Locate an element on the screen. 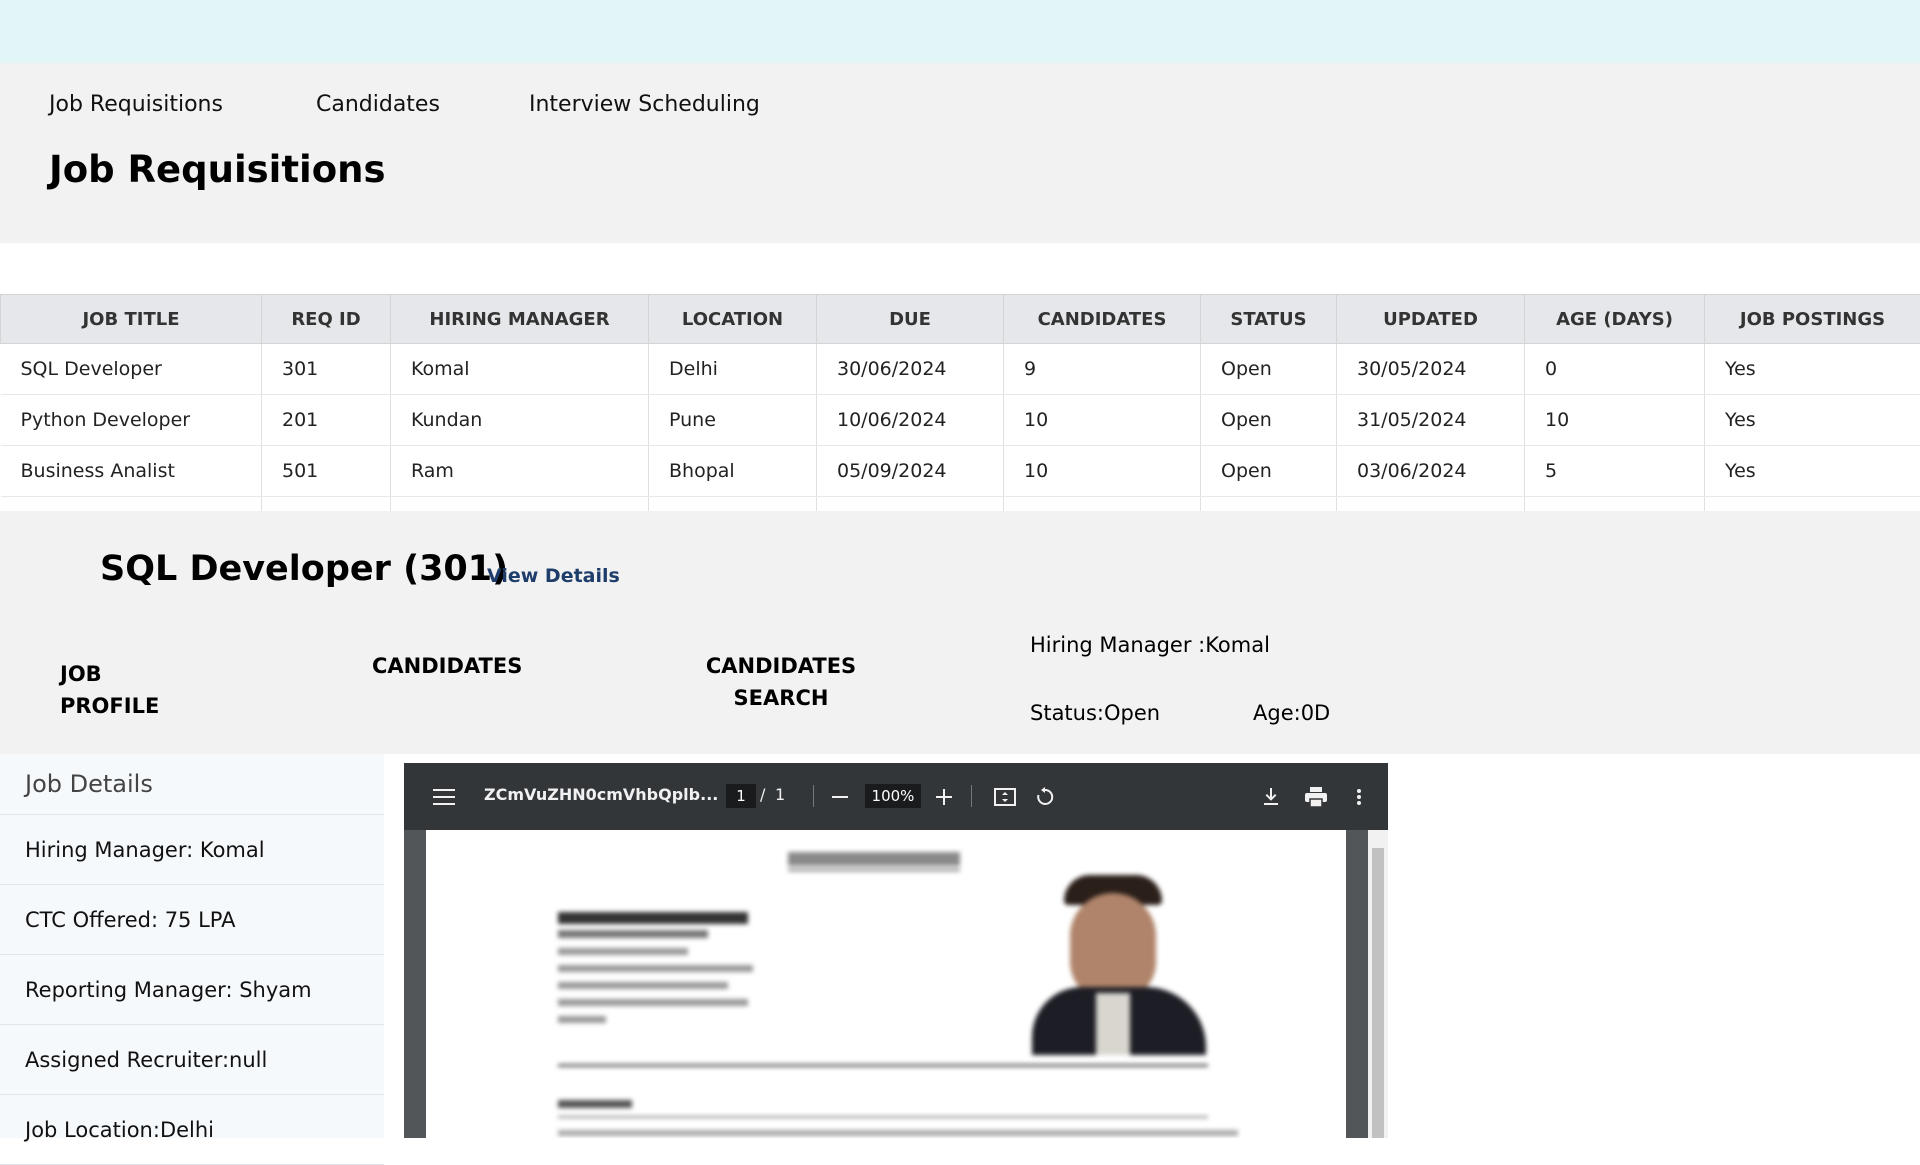 The width and height of the screenshot is (1920, 1165). detail-reporting-manager: Reporting Manager: Shyam is located at coordinates (192, 990).